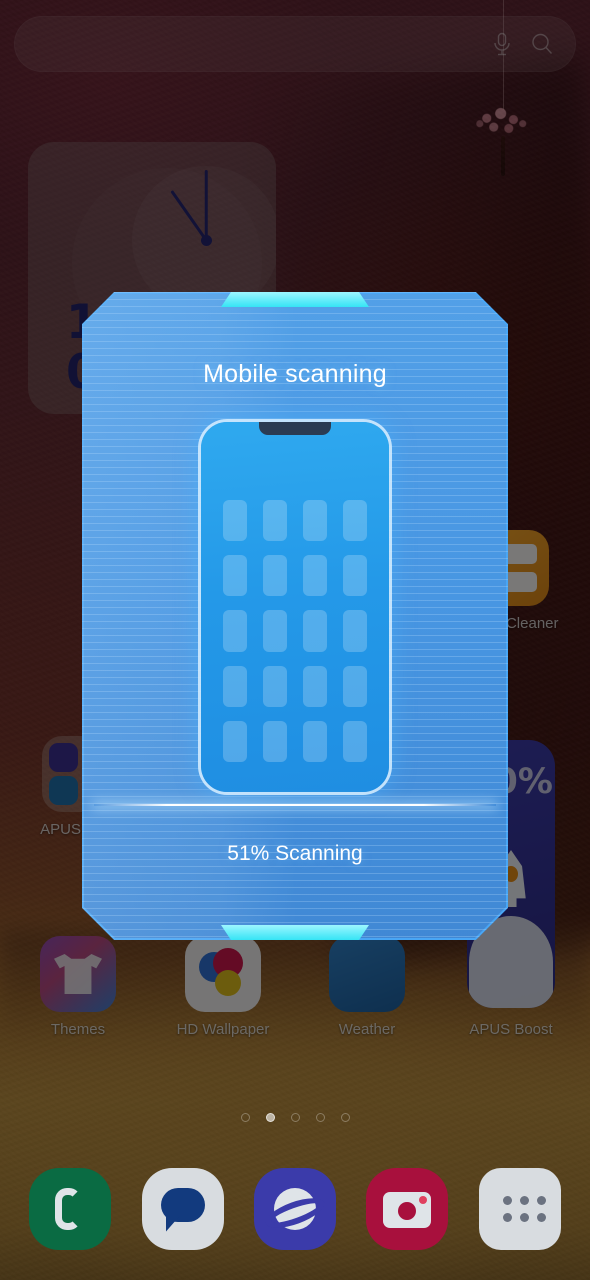 The height and width of the screenshot is (1280, 590). Describe the element at coordinates (270, 1117) in the screenshot. I see `page-dot-active` at that location.